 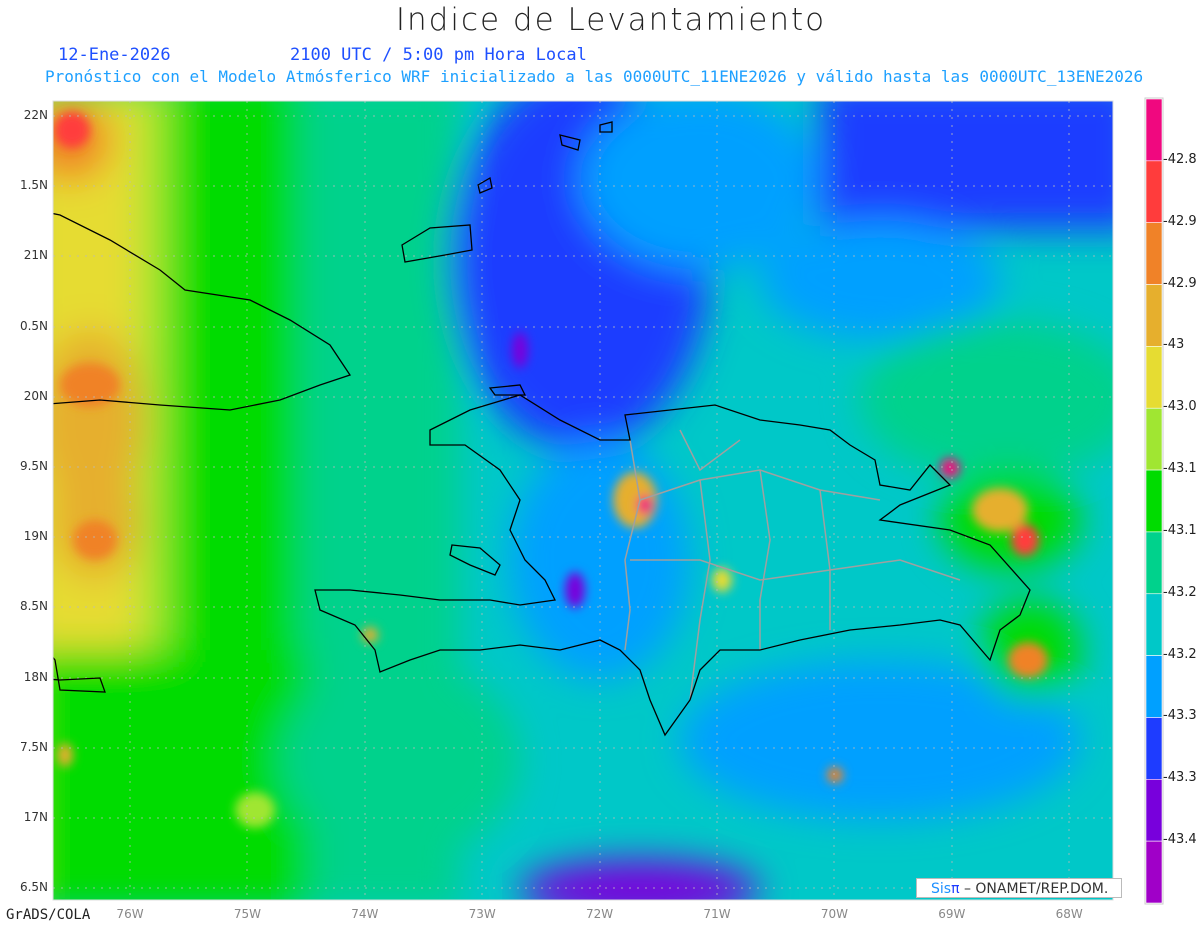 What do you see at coordinates (35, 817) in the screenshot?
I see `lat-label: 17N` at bounding box center [35, 817].